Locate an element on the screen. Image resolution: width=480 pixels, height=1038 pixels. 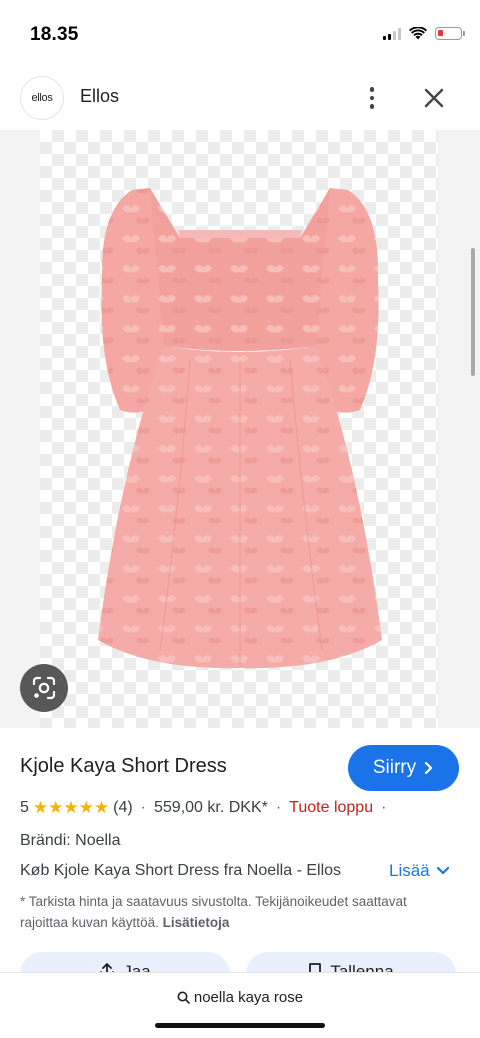
more-vert-icon is located at coordinates (372, 89).